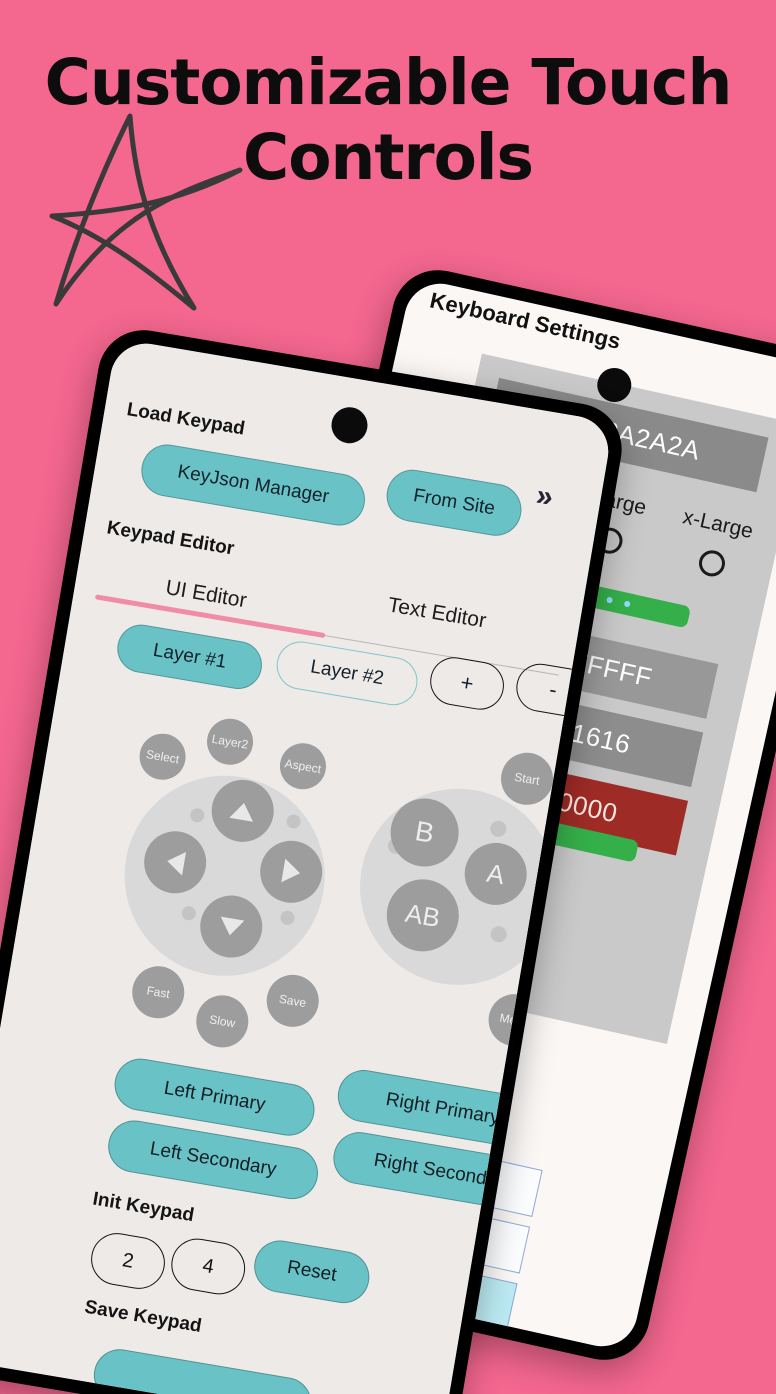 This screenshot has height=1394, width=776. I want to click on dpad-right-icon, so click(291, 872).